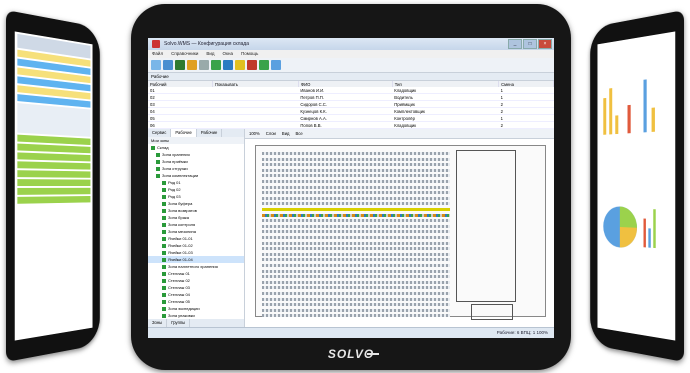  What do you see at coordinates (276, 65) in the screenshot?
I see `refresh-icon` at bounding box center [276, 65].